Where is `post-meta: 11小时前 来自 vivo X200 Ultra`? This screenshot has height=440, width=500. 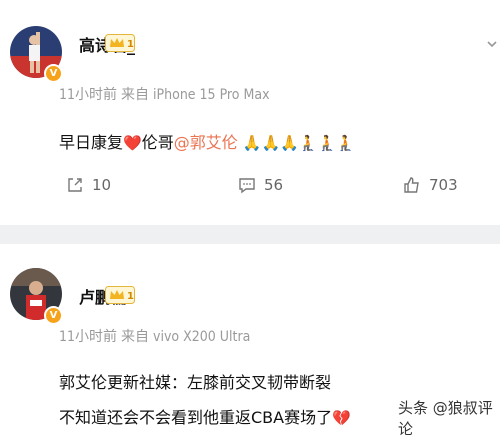
post-meta: 11小时前 来自 vivo X200 Ultra is located at coordinates (154, 336).